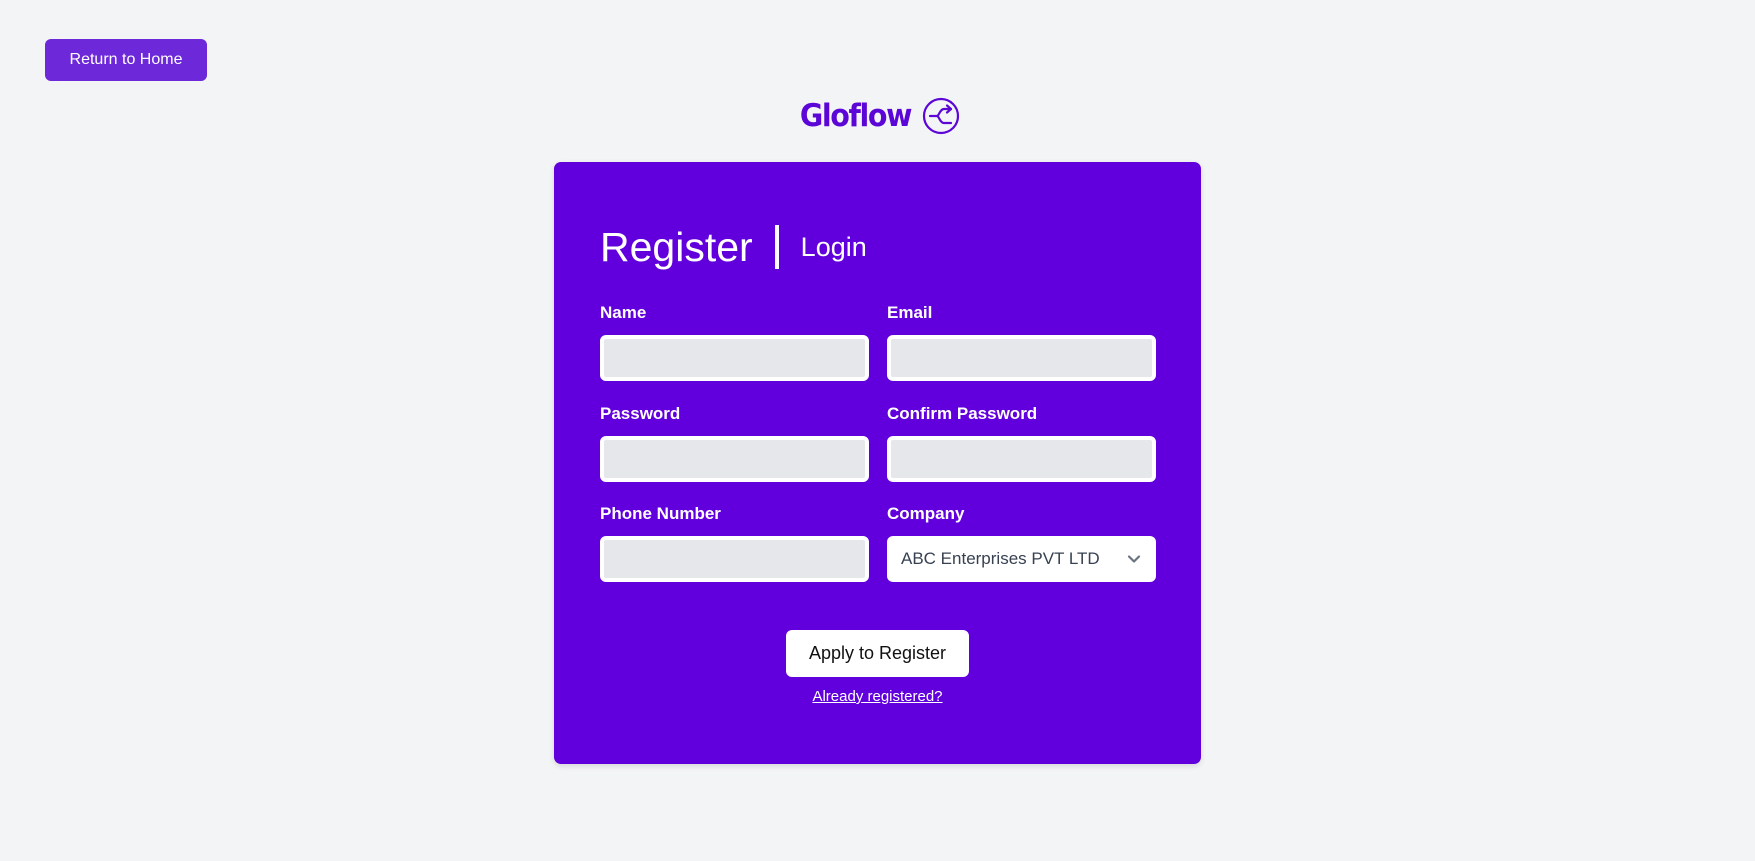 The height and width of the screenshot is (861, 1755). Describe the element at coordinates (126, 60) in the screenshot. I see `return-to-home-button: Return to Home` at that location.